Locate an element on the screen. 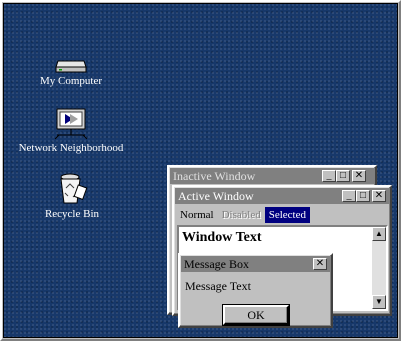  scroll-down-button: ▼ is located at coordinates (379, 302).